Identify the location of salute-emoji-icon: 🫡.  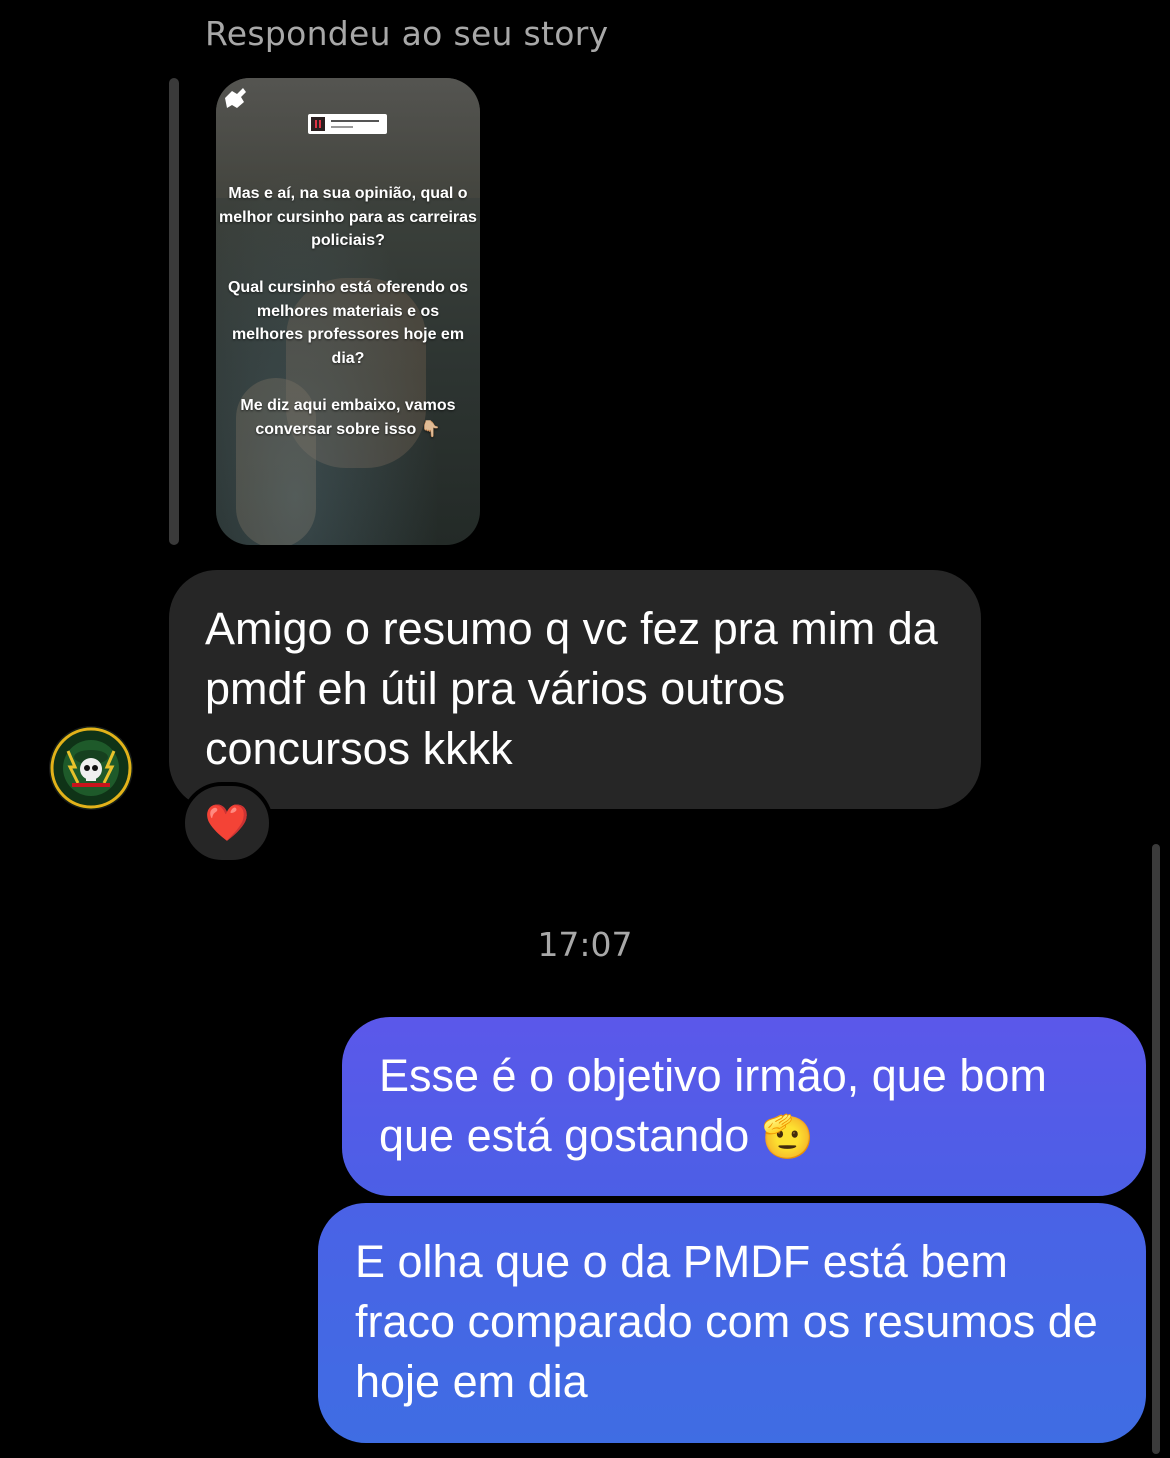
(788, 1136).